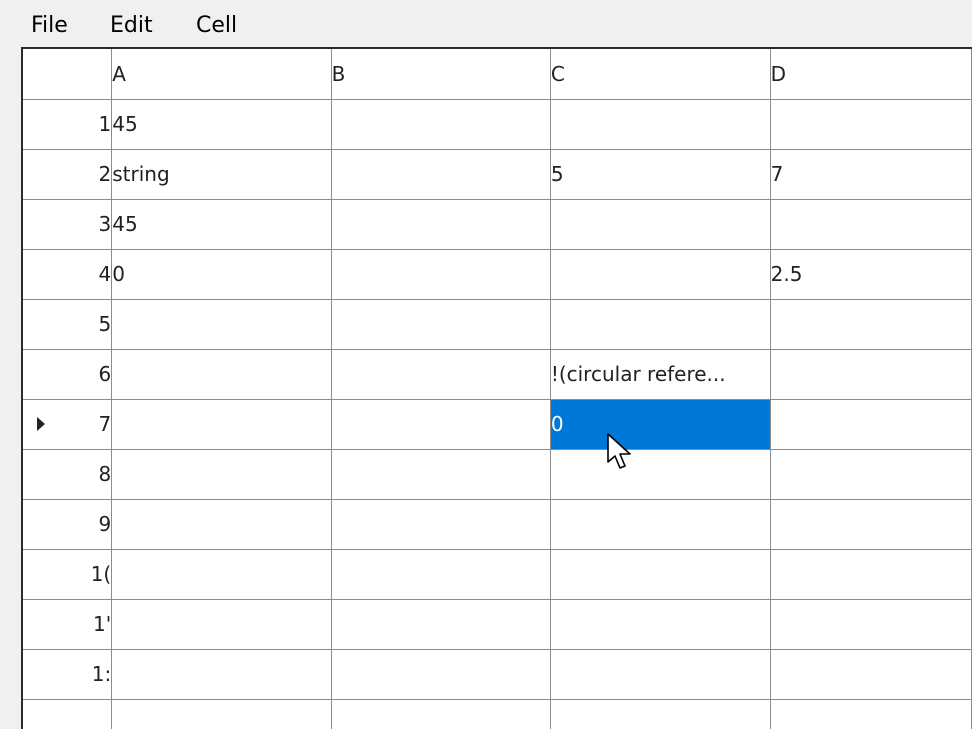 The width and height of the screenshot is (972, 729). What do you see at coordinates (871, 224) in the screenshot?
I see `cell-d3` at bounding box center [871, 224].